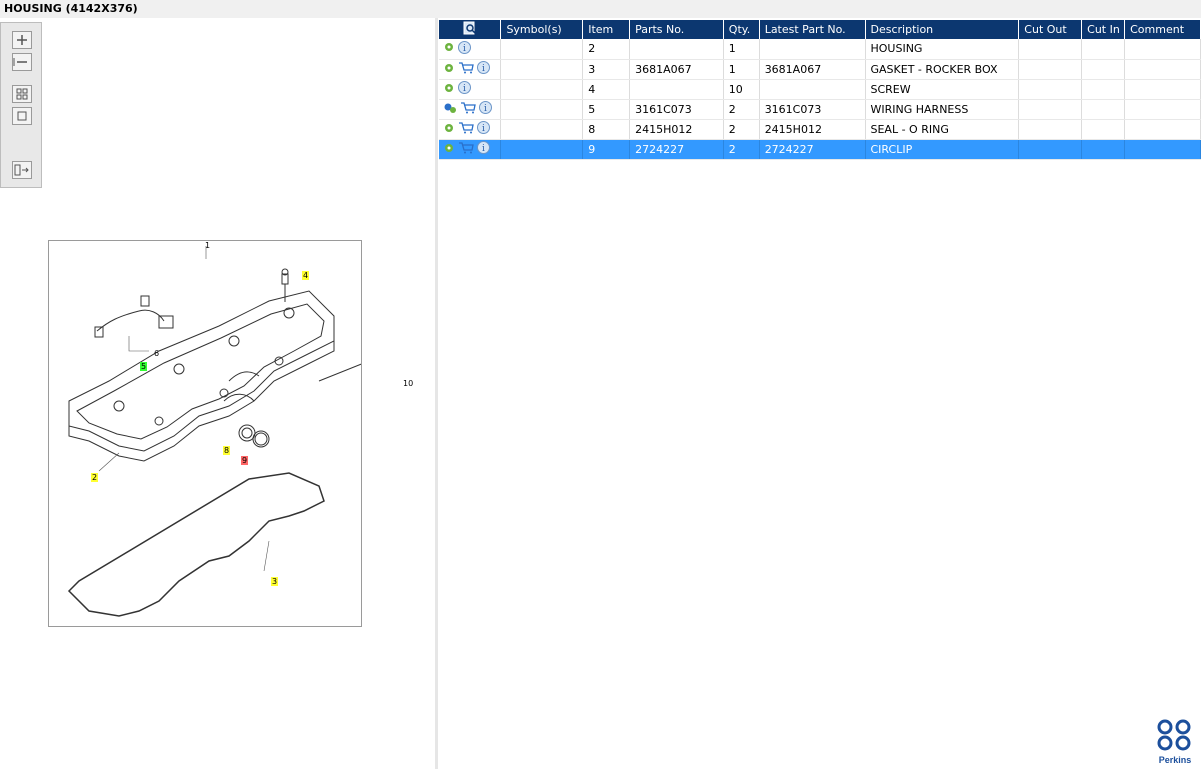  What do you see at coordinates (606, 149) in the screenshot?
I see `cell-item: 9` at bounding box center [606, 149].